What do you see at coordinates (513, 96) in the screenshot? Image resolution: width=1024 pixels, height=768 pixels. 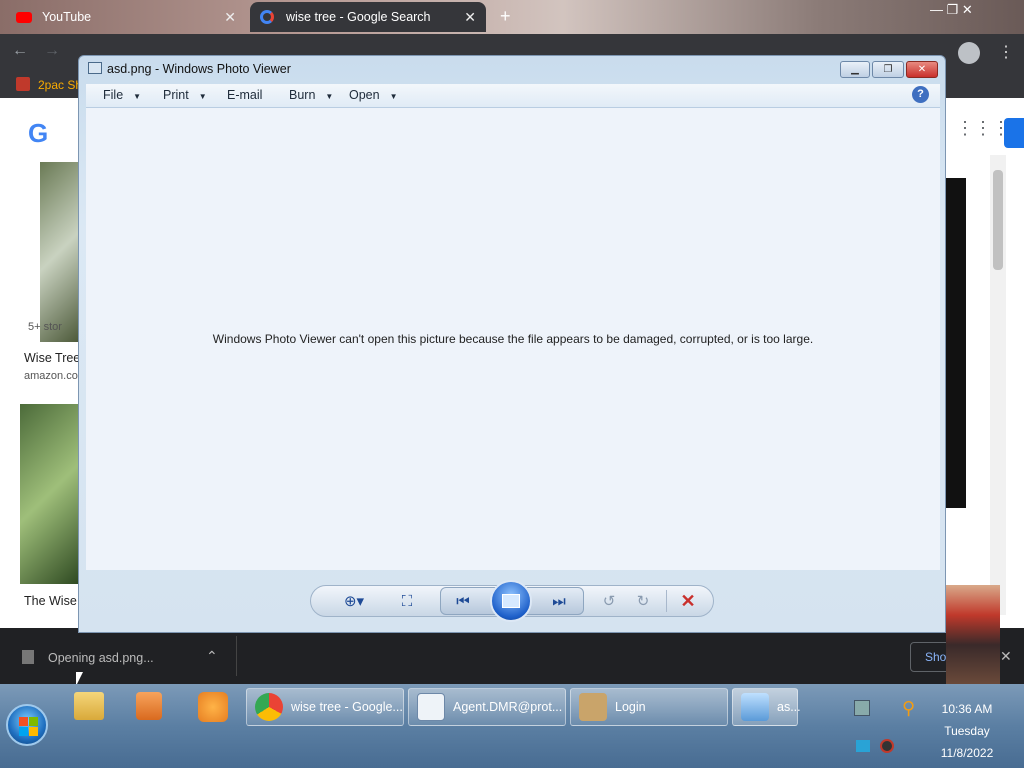 I see `menu-bar` at bounding box center [513, 96].